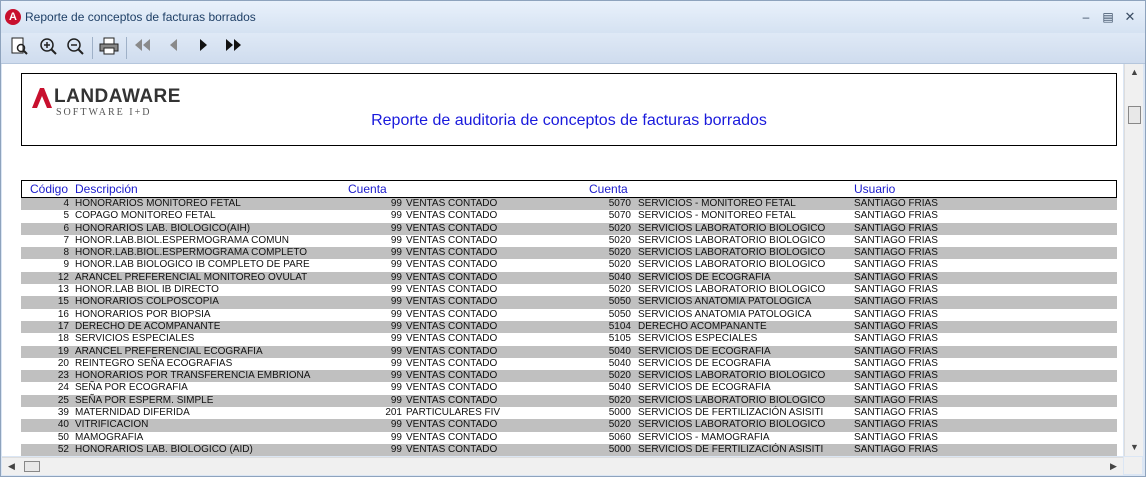 This screenshot has height=477, width=1146. What do you see at coordinates (11, 466) in the screenshot?
I see `scroll-left-icon: ◀` at bounding box center [11, 466].